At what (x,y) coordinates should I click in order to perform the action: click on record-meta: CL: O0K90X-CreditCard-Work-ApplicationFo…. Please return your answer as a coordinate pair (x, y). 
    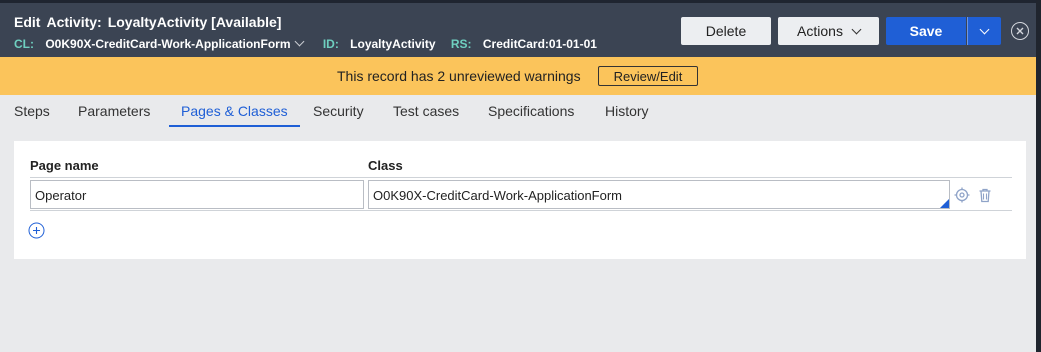
    Looking at the image, I should click on (305, 43).